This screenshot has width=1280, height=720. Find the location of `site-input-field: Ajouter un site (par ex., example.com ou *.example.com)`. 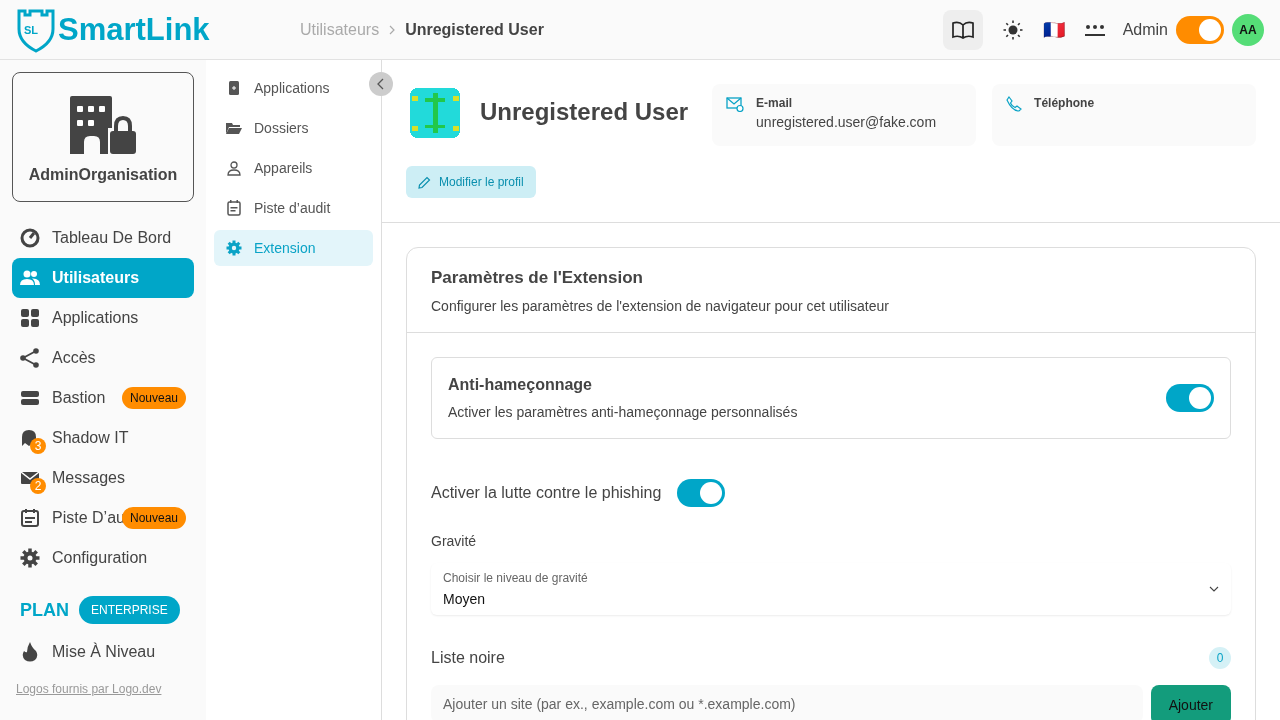

site-input-field: Ajouter un site (par ex., example.com ou *.example.com) is located at coordinates (787, 702).